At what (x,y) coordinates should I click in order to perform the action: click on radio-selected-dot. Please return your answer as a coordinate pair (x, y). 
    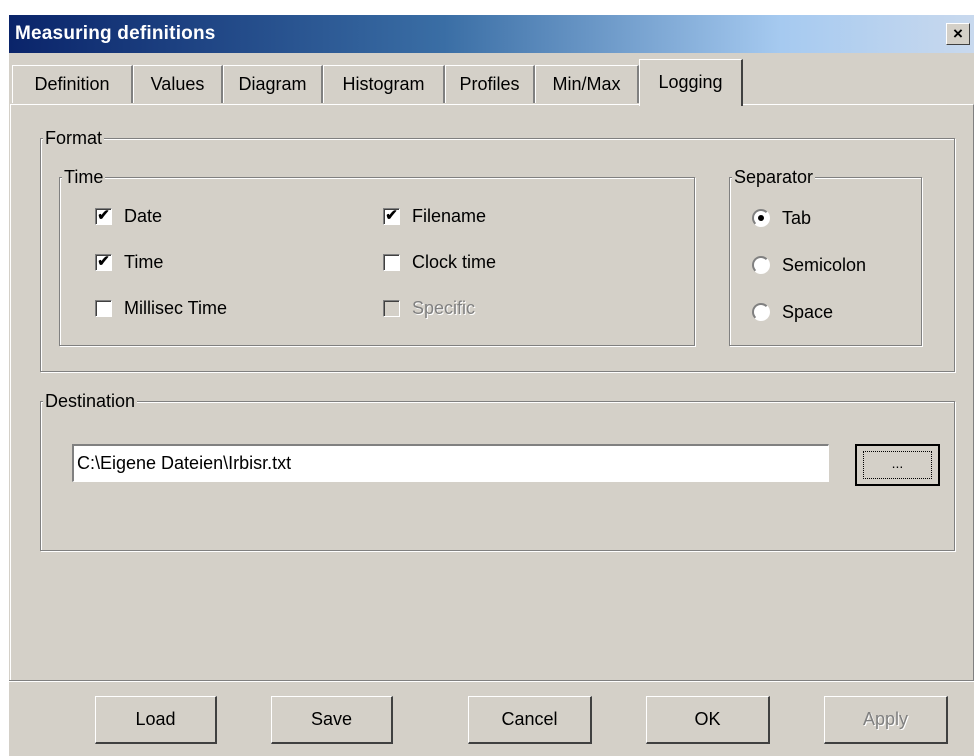
    Looking at the image, I should click on (761, 218).